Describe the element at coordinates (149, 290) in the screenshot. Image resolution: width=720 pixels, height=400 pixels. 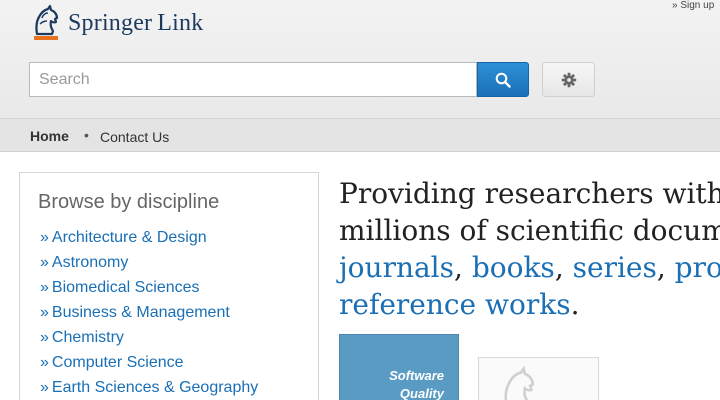
I see `discipline-link-biomedical-sciences: » Biomedical Sciences` at that location.